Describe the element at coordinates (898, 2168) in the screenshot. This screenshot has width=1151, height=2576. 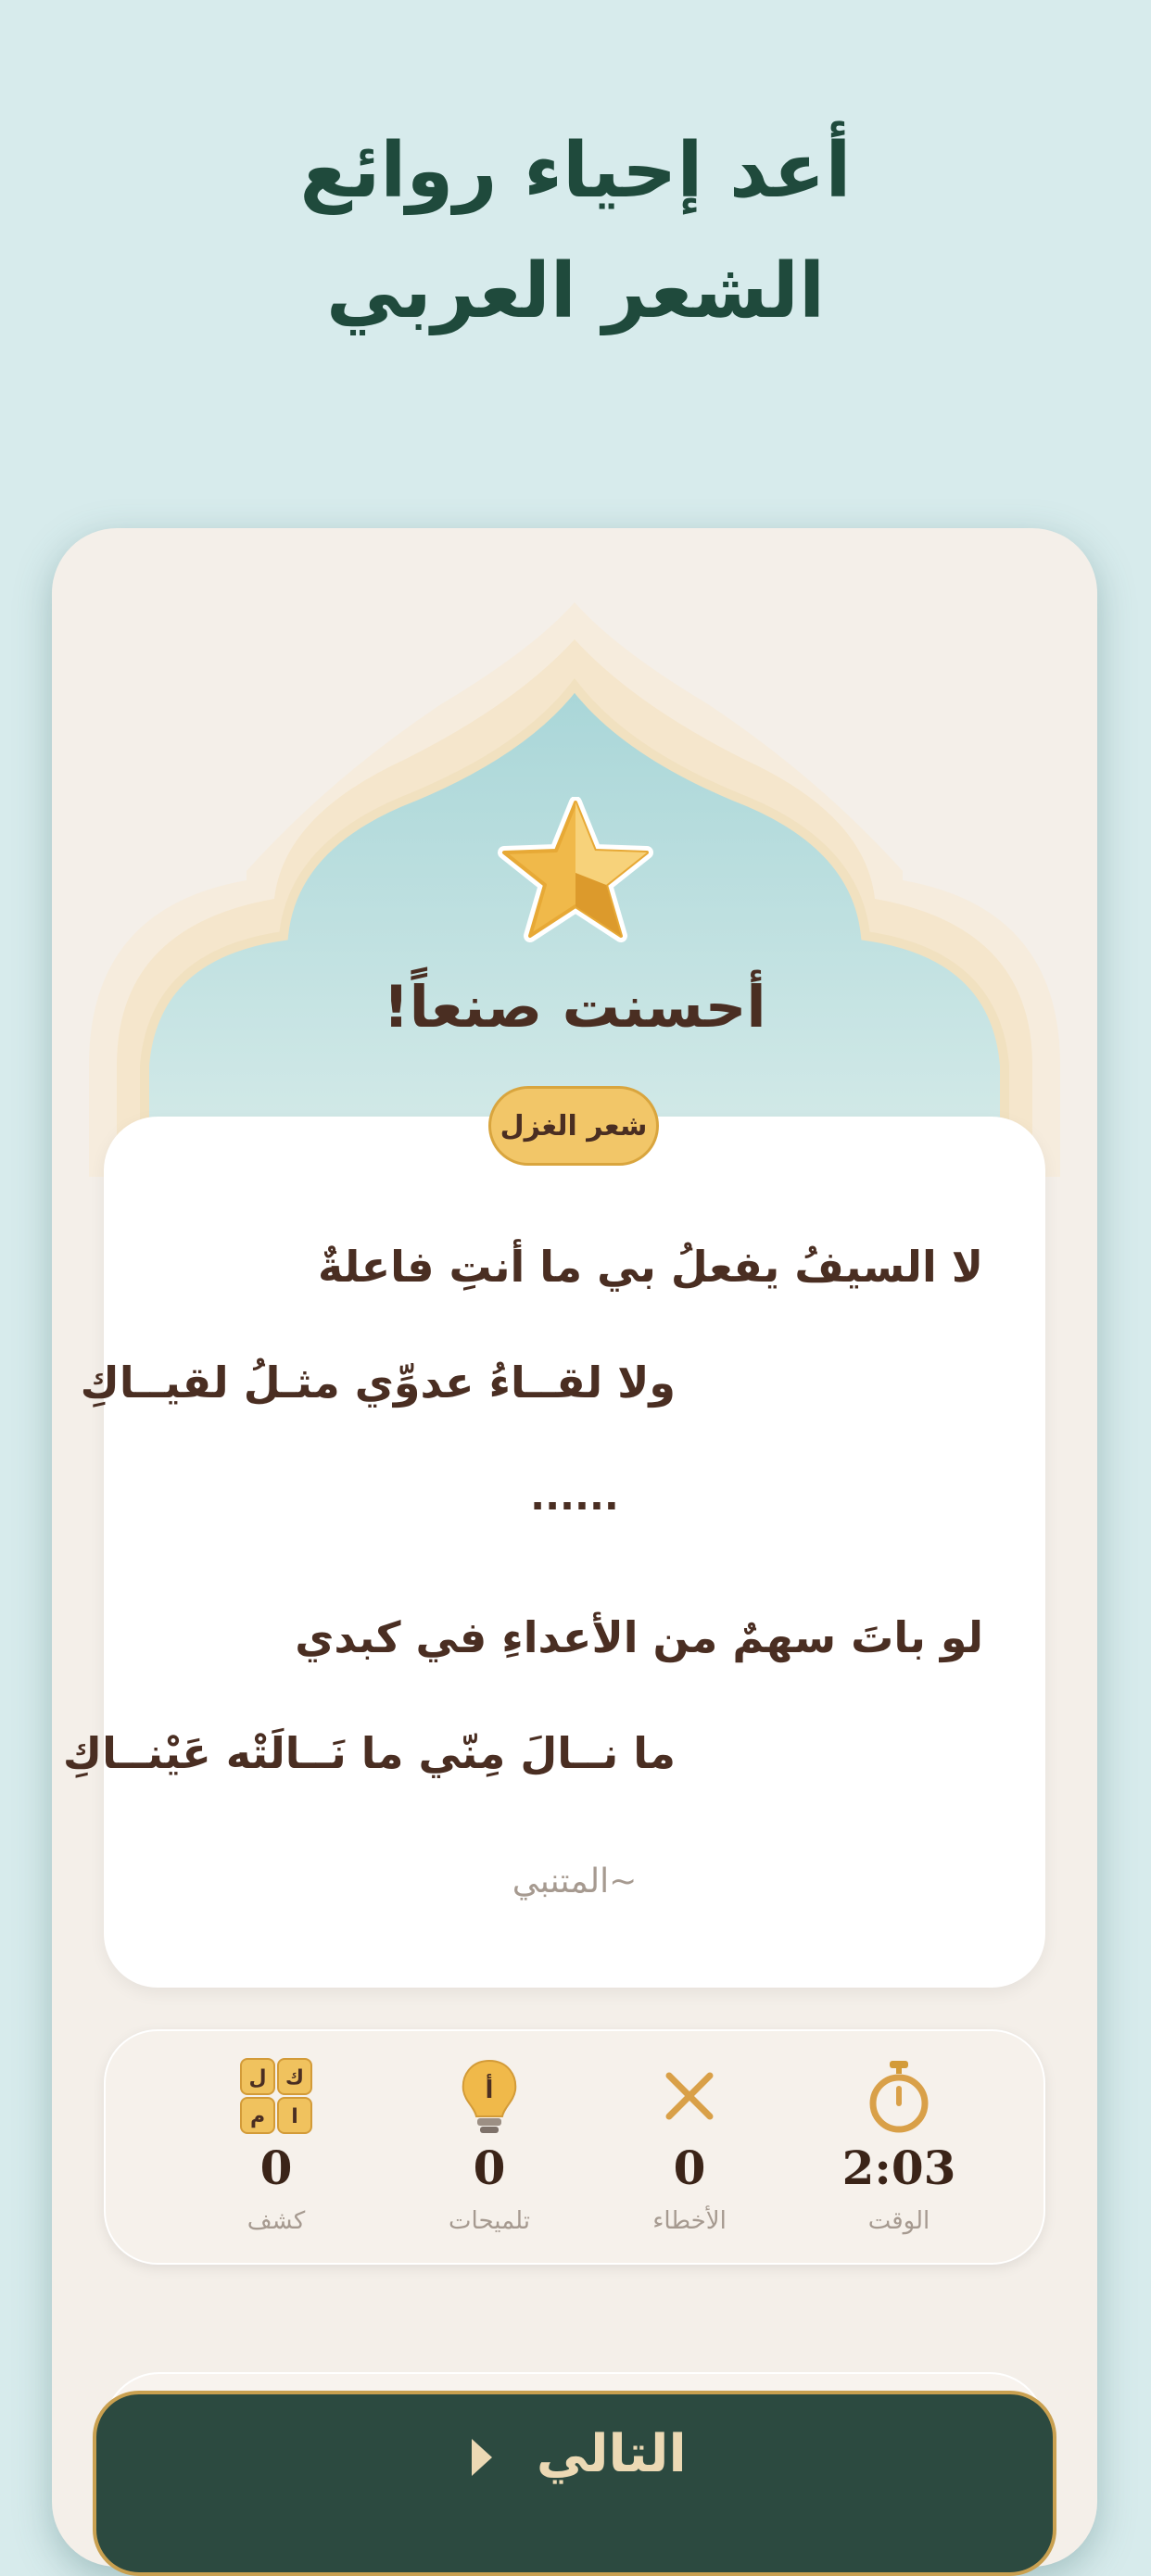
I see `time-value: 2:03` at that location.